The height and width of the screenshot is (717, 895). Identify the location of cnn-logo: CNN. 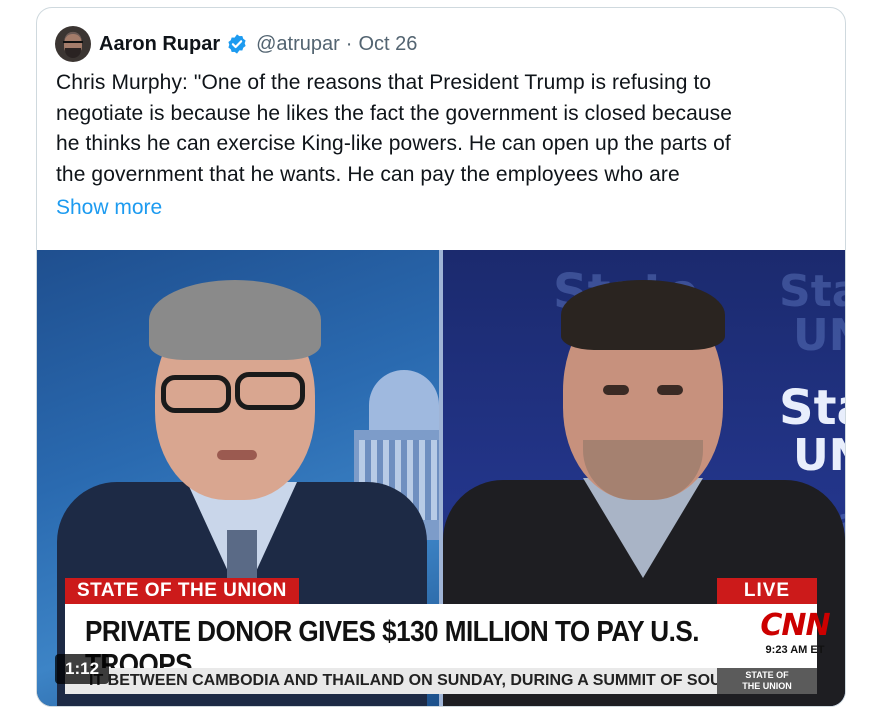
(795, 625).